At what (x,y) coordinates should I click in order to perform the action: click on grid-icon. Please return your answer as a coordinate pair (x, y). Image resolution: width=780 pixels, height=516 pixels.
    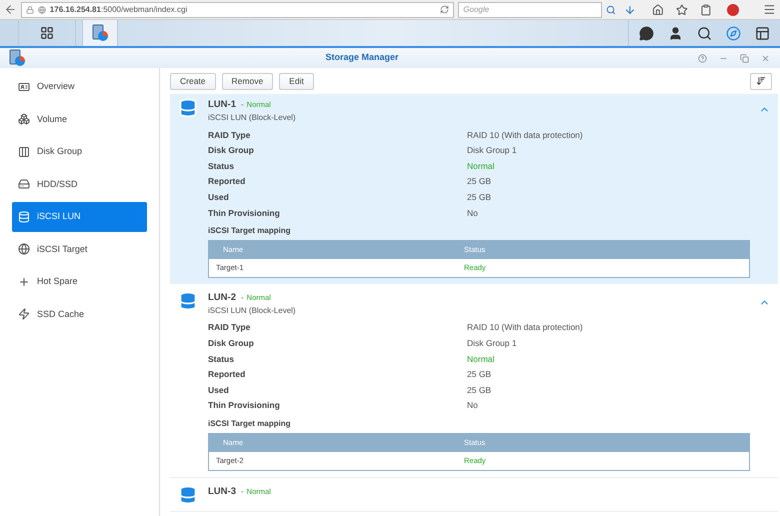
    Looking at the image, I should click on (47, 33).